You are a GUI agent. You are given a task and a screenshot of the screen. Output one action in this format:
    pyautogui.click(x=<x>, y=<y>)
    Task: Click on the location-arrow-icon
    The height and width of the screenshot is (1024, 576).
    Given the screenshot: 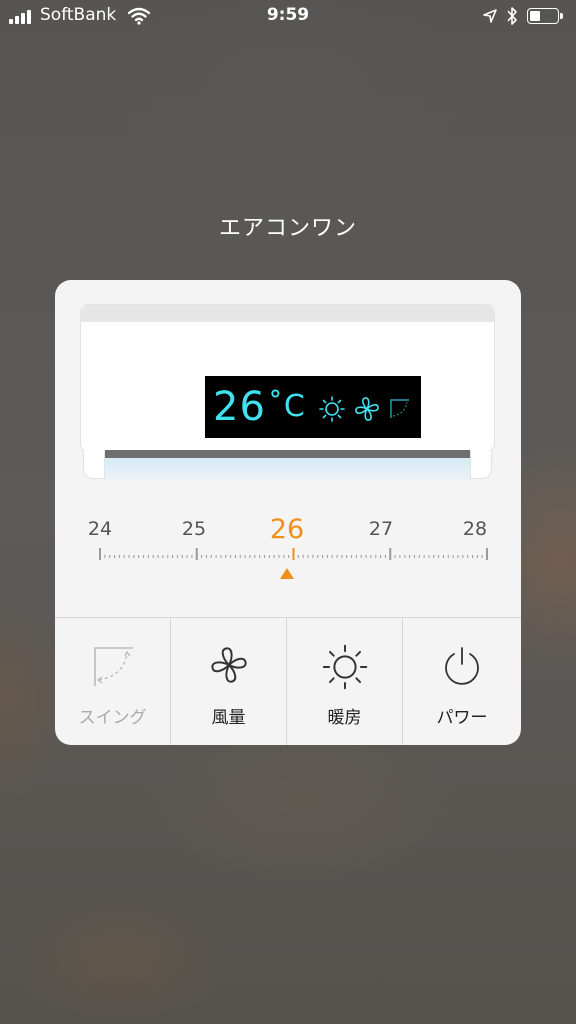 What is the action you would take?
    pyautogui.click(x=490, y=16)
    